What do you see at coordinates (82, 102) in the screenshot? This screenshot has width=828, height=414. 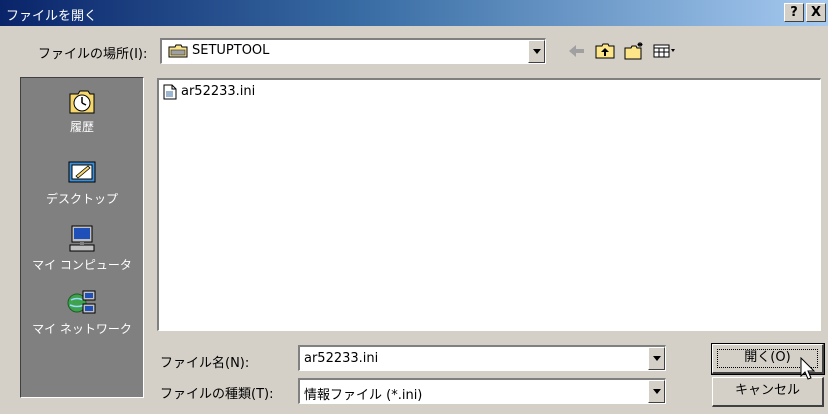 I see `history-icon` at bounding box center [82, 102].